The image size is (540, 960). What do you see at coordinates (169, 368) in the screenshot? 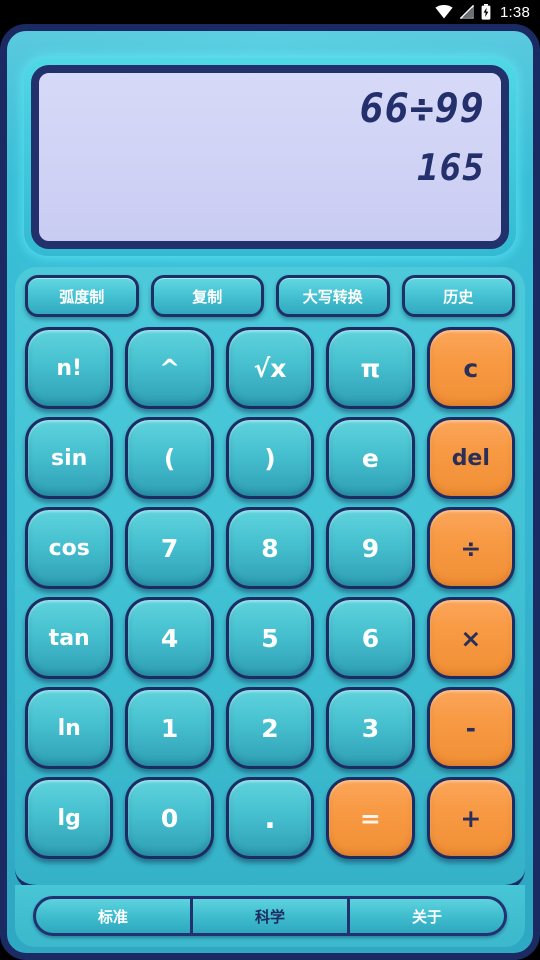
I see `key-power: ^` at bounding box center [169, 368].